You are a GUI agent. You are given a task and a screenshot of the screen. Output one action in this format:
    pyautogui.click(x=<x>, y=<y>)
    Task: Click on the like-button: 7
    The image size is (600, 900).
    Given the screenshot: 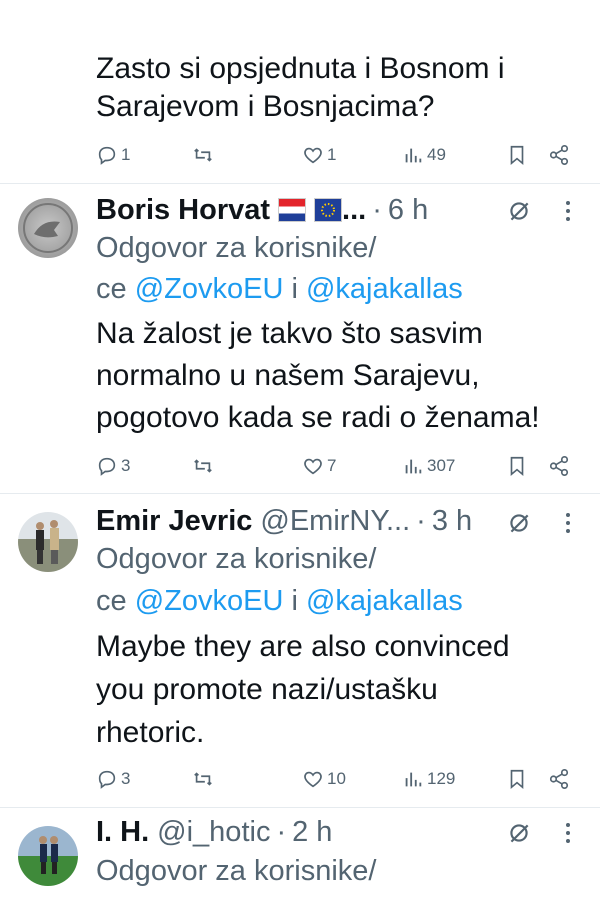 What is the action you would take?
    pyautogui.click(x=319, y=466)
    